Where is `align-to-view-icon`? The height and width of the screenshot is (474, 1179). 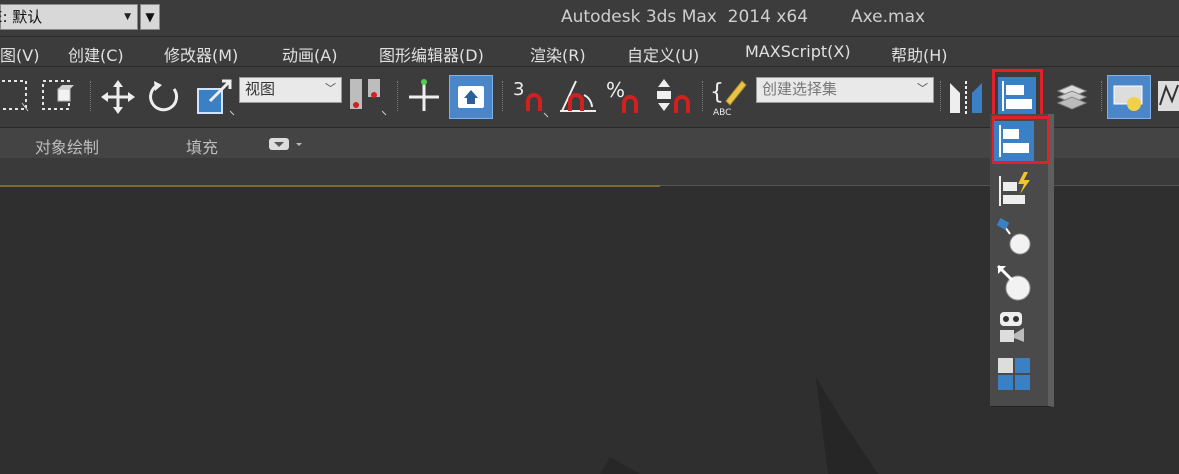
align-to-view-icon is located at coordinates (1014, 374).